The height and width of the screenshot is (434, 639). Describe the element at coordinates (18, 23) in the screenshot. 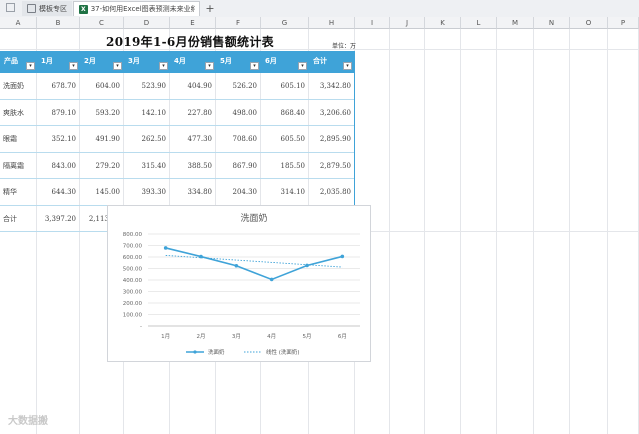

I see `column-header-a: A` at that location.